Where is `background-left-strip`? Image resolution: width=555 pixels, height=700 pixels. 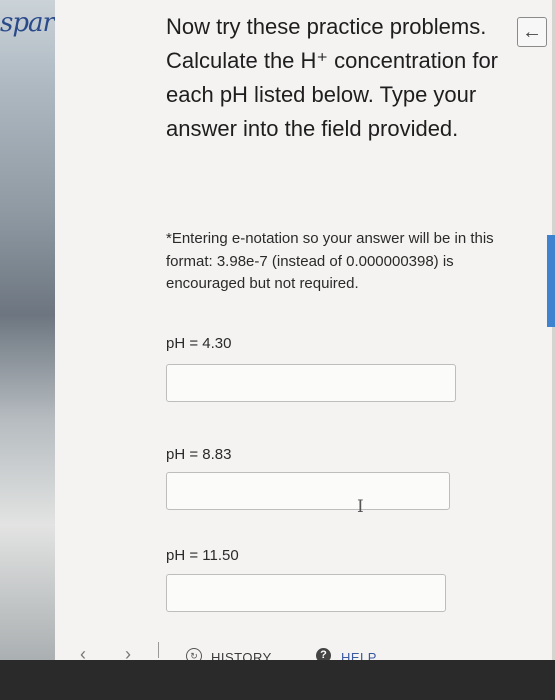 background-left-strip is located at coordinates (27, 350).